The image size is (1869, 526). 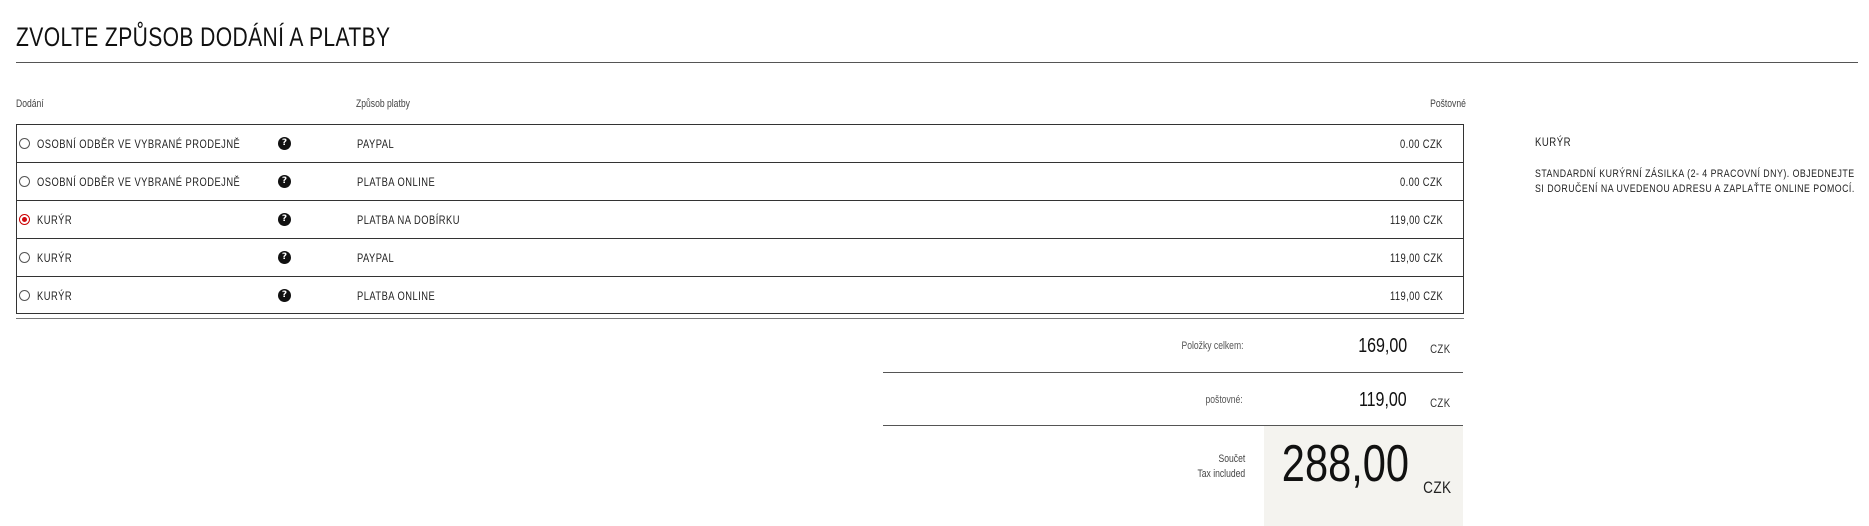 What do you see at coordinates (1221, 466) in the screenshot?
I see `grand-total-label: Součet Tax included` at bounding box center [1221, 466].